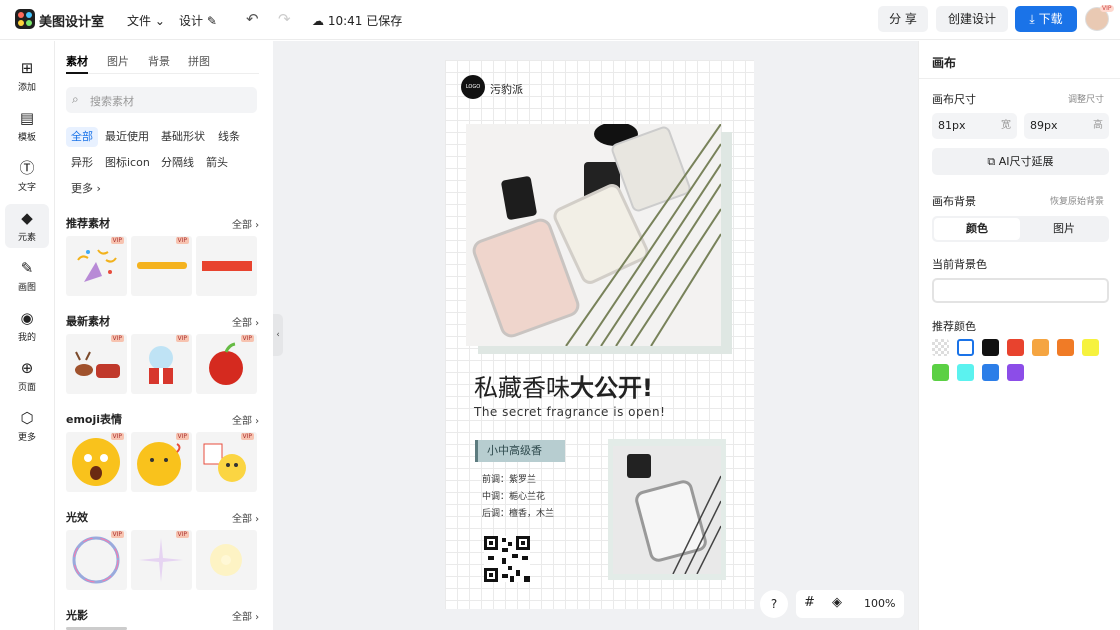 The height and width of the screenshot is (630, 1120). Describe the element at coordinates (473, 87) in the screenshot. I see `brand-logo: LOGO` at that location.